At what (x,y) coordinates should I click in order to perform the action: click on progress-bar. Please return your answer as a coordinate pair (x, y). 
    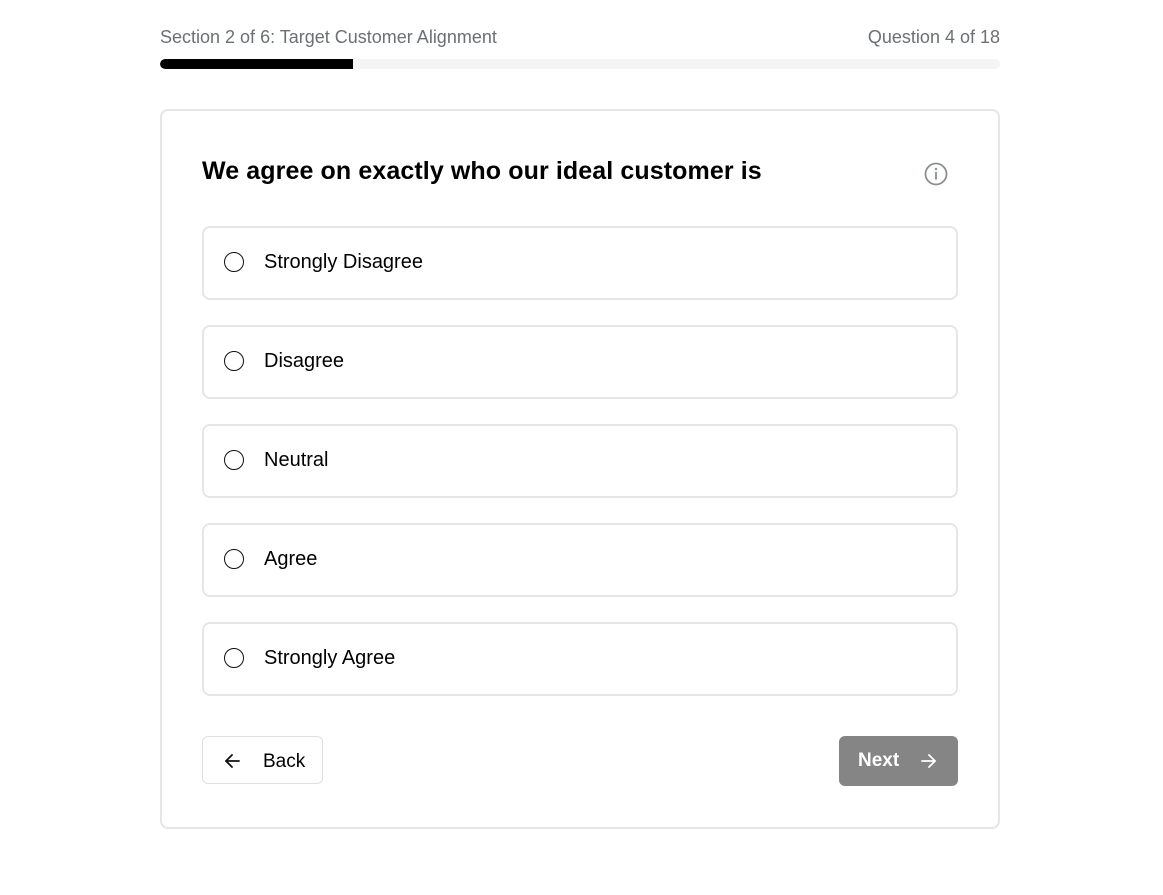
    Looking at the image, I should click on (580, 64).